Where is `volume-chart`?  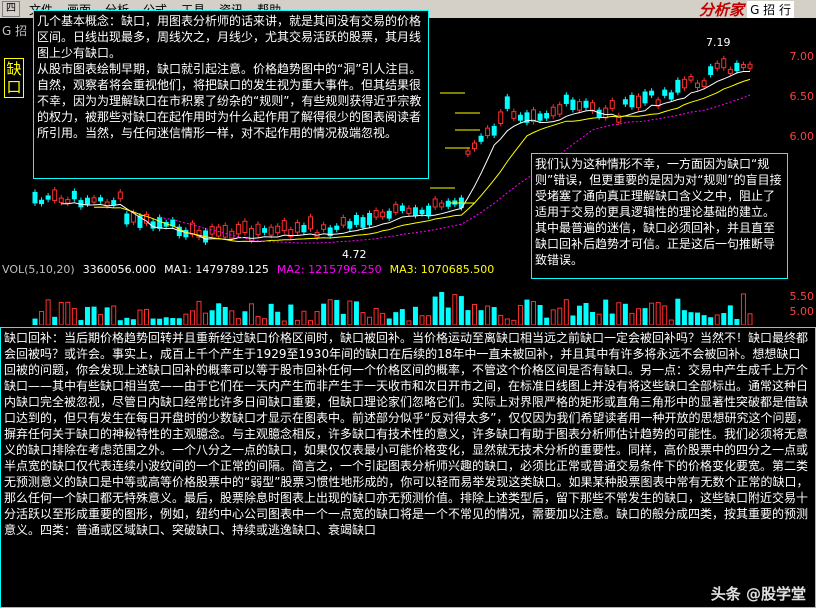
volume-chart is located at coordinates (408, 300).